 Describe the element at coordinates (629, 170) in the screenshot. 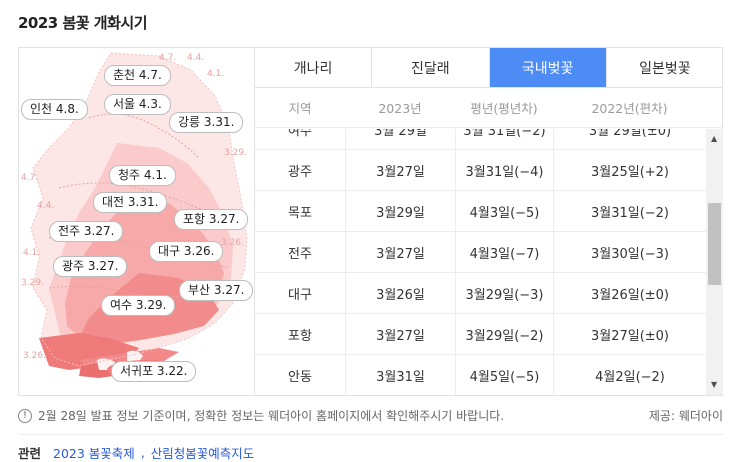

I see `table-cell: 3월25일(+2)` at that location.